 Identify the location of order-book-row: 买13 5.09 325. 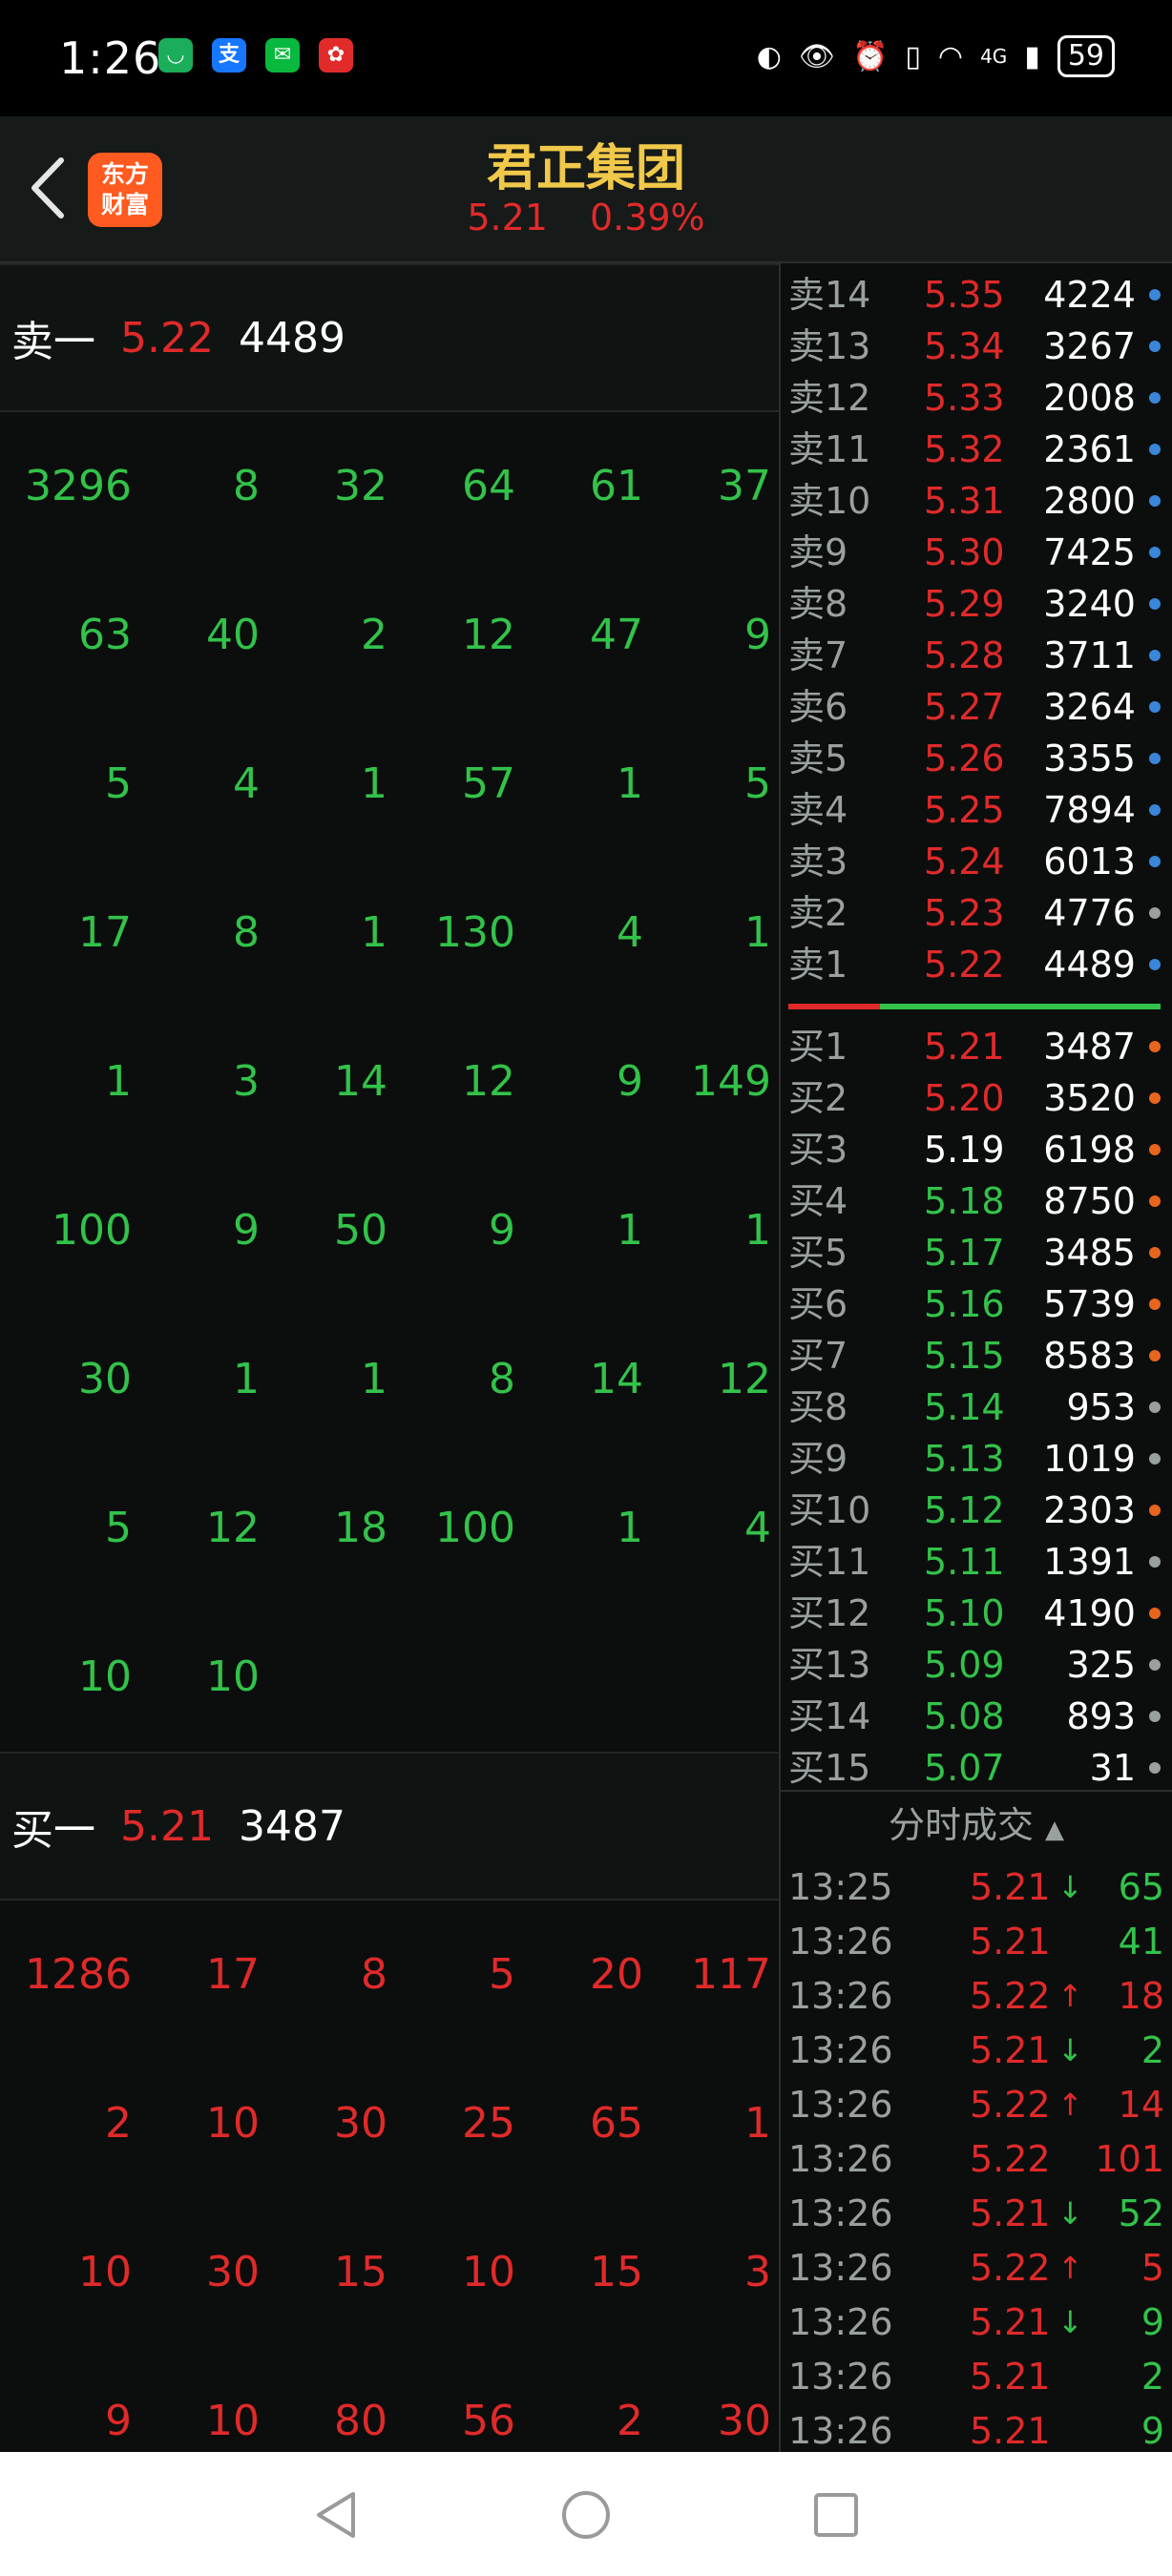
(977, 1665).